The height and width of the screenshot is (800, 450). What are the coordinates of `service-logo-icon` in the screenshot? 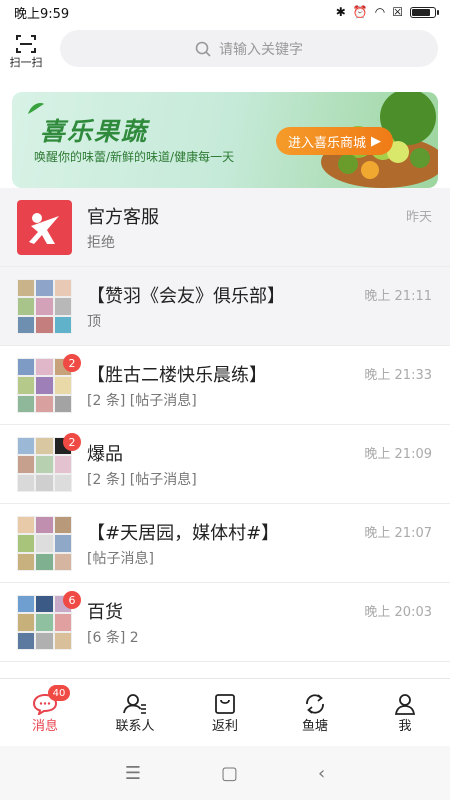 It's located at (43, 228).